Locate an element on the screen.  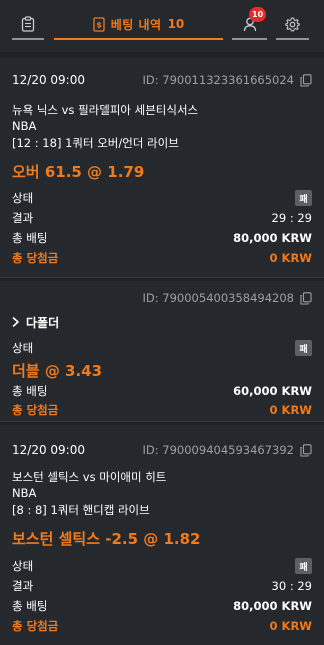
tab-clipboard is located at coordinates (28, 25).